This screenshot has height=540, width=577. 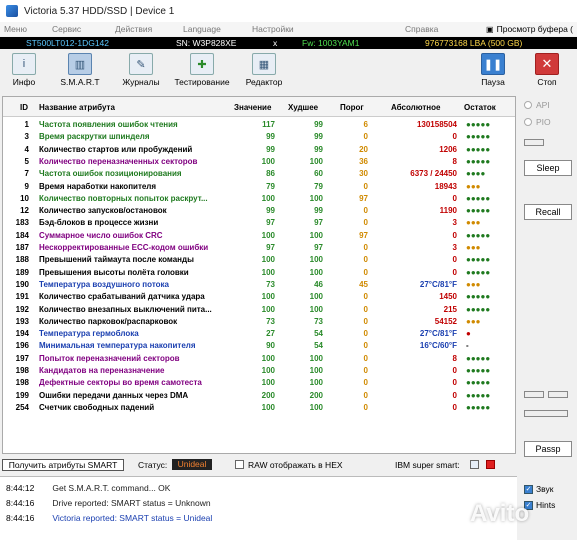 I want to click on info-button: i Инфо, so click(x=24, y=72).